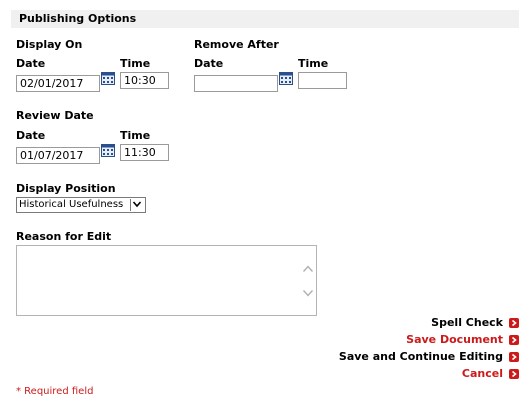 The height and width of the screenshot is (398, 527). I want to click on display-on-time-input: 10:30, so click(144, 80).